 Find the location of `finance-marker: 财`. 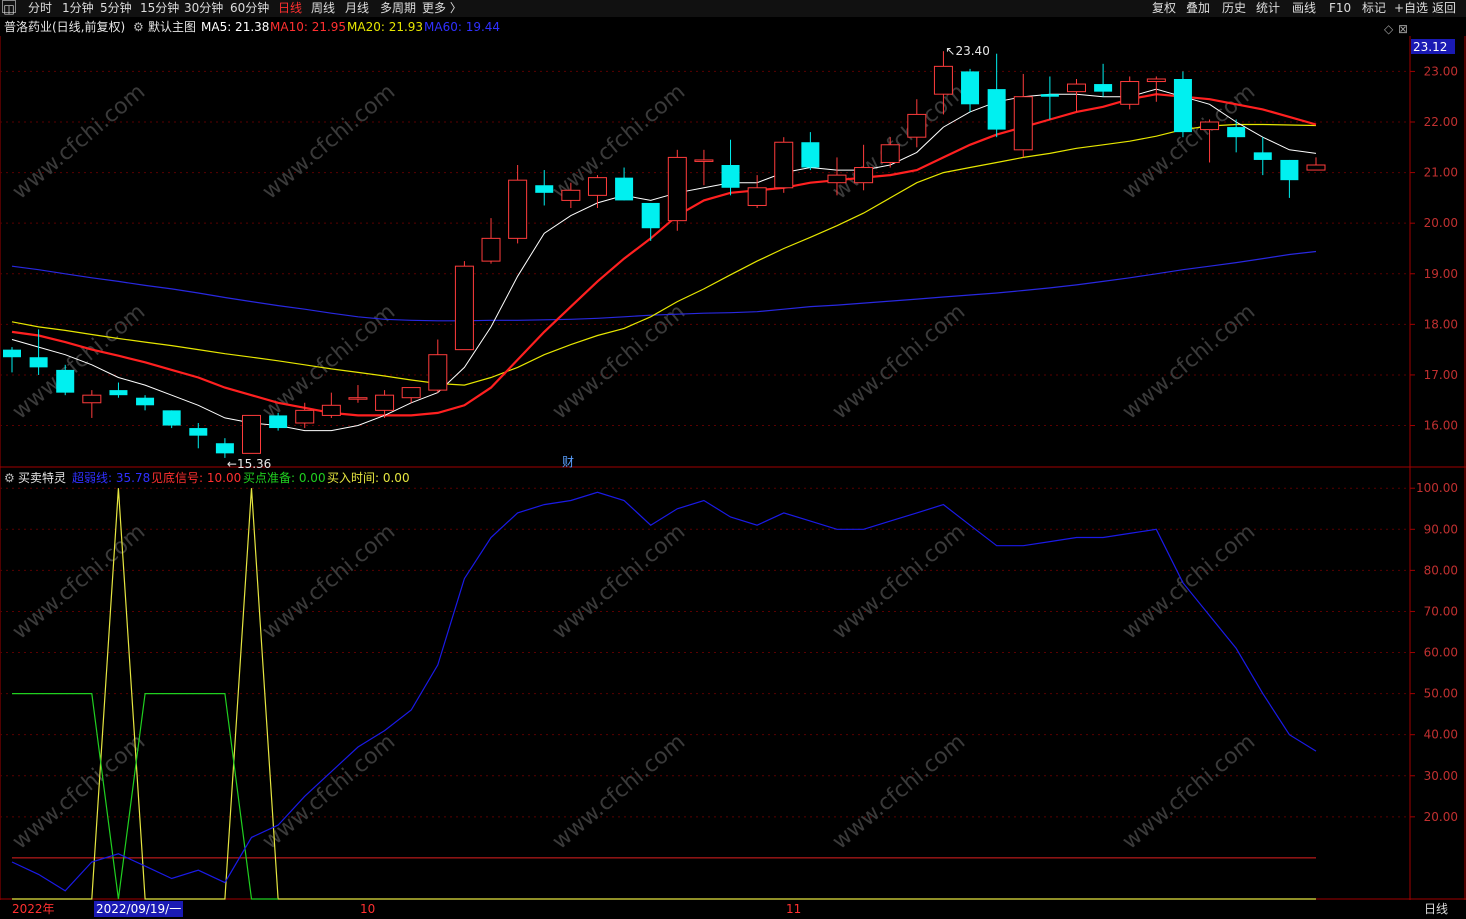

finance-marker: 财 is located at coordinates (568, 462).